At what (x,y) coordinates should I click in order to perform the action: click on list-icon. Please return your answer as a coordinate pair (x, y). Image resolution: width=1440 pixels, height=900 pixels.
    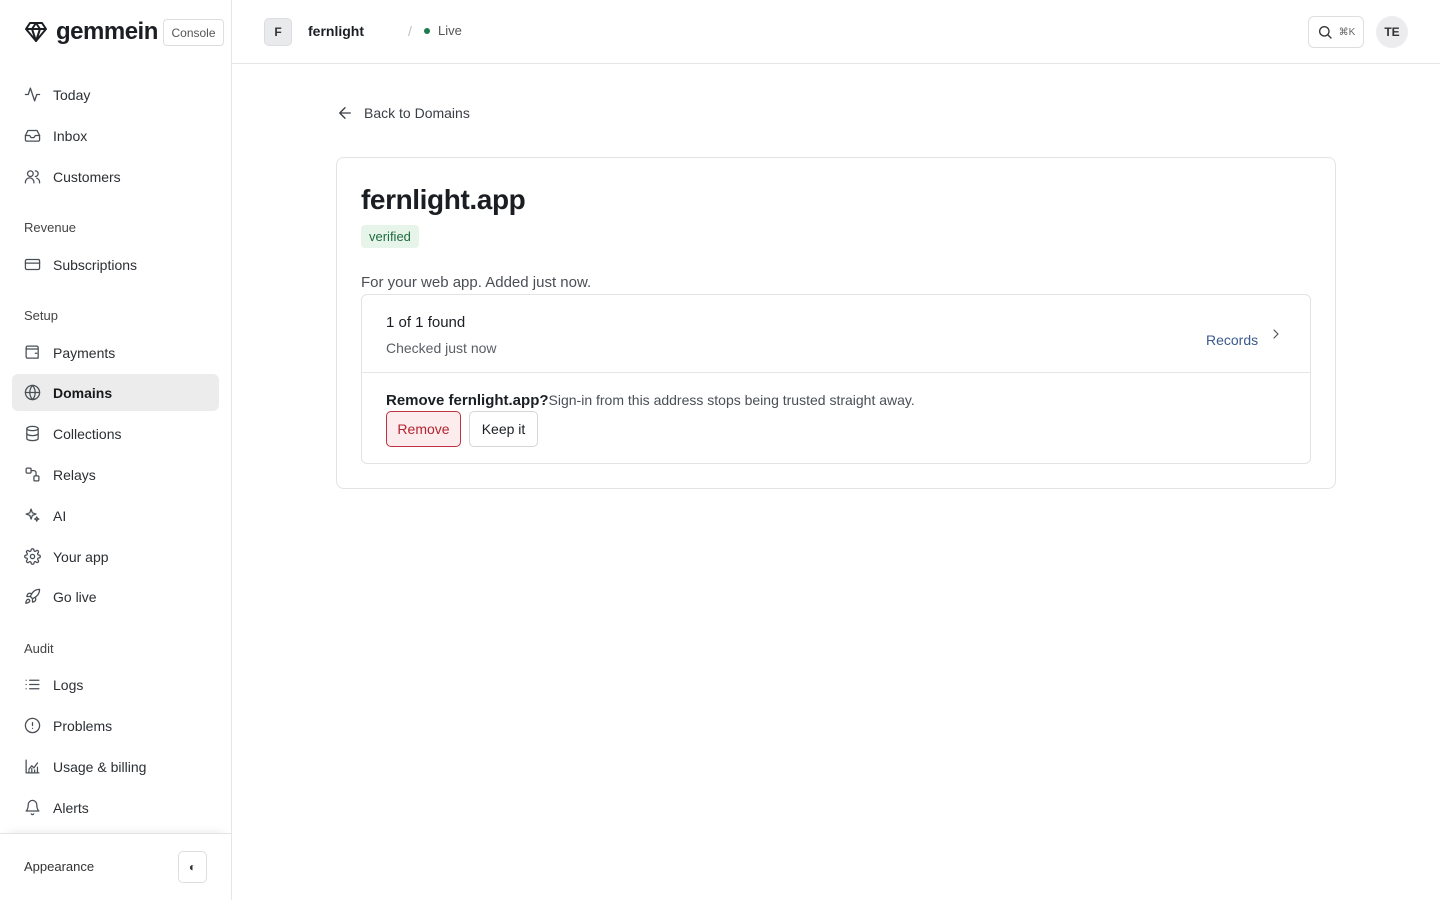
    Looking at the image, I should click on (32, 684).